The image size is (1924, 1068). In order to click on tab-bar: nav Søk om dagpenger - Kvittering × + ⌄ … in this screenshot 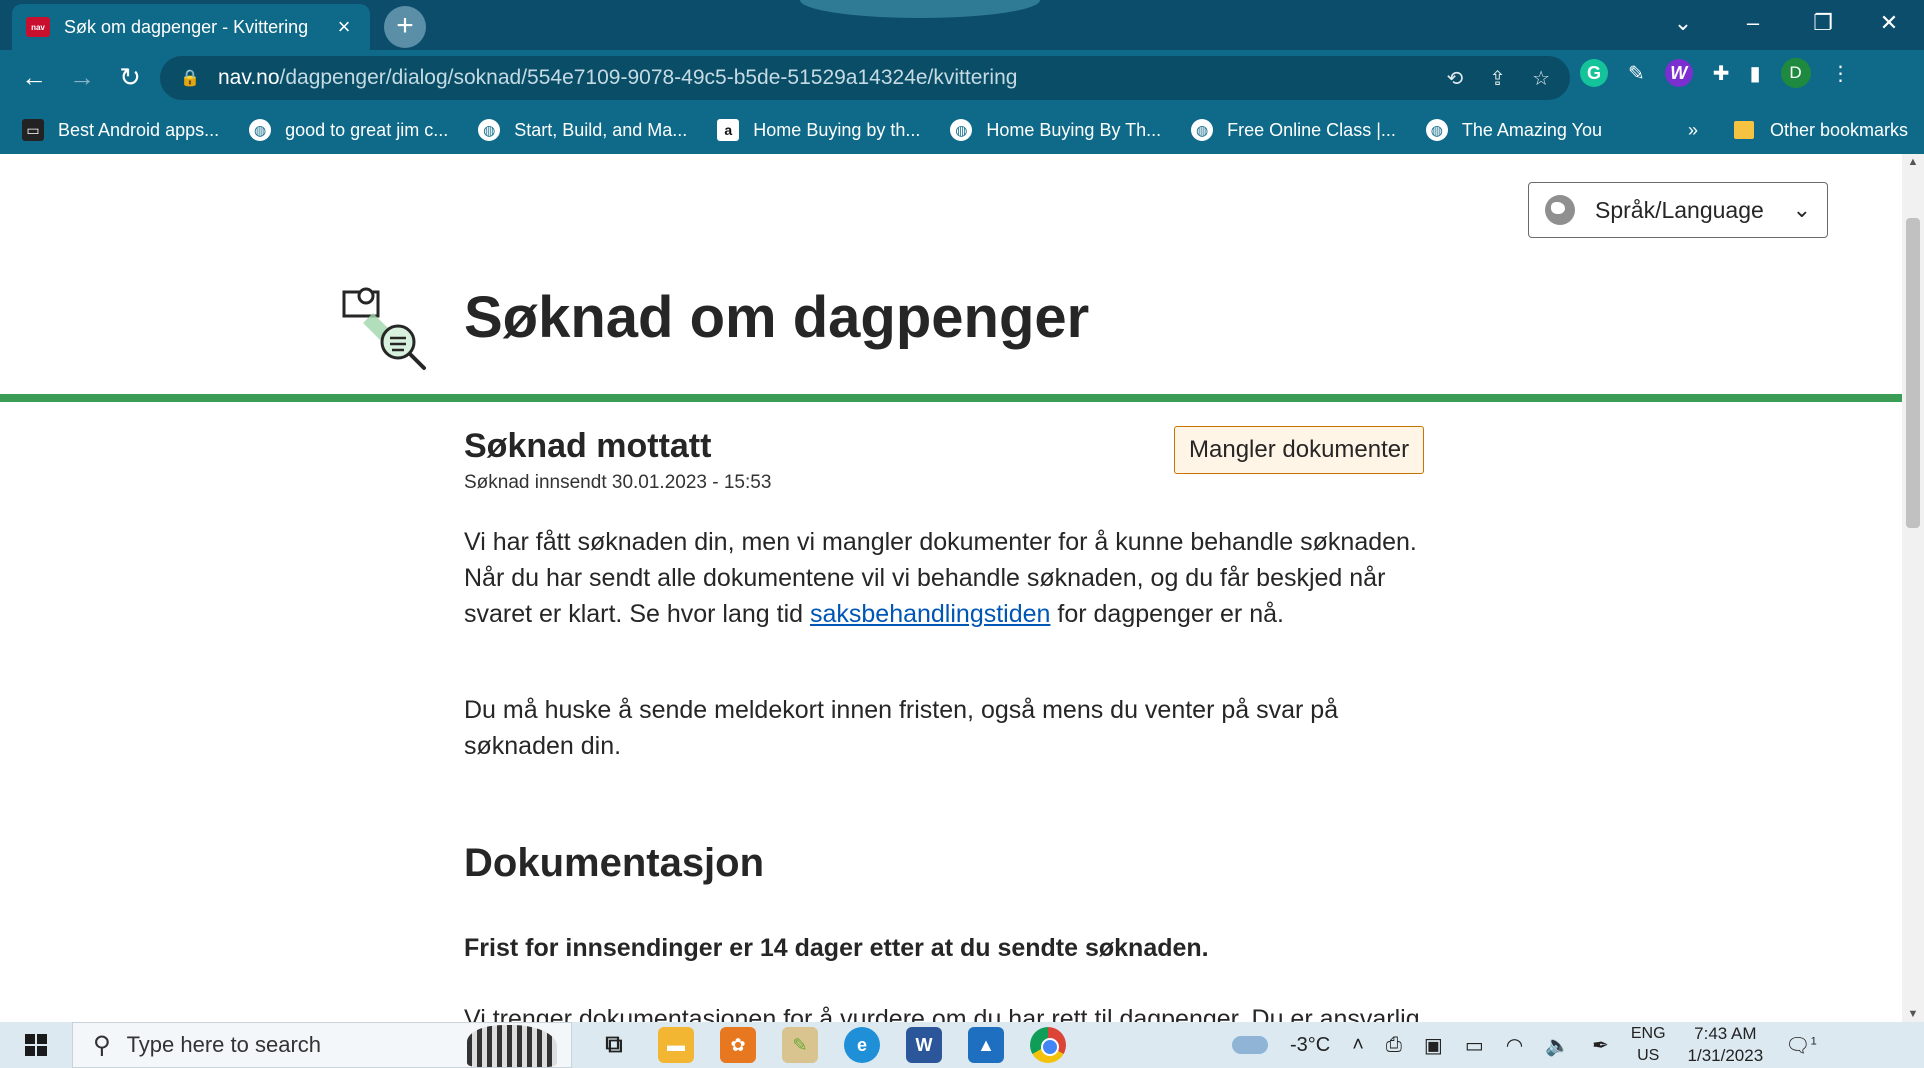, I will do `click(962, 25)`.